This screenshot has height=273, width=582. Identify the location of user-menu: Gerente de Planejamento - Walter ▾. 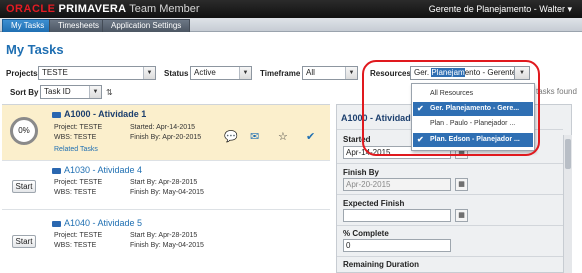
(500, 9).